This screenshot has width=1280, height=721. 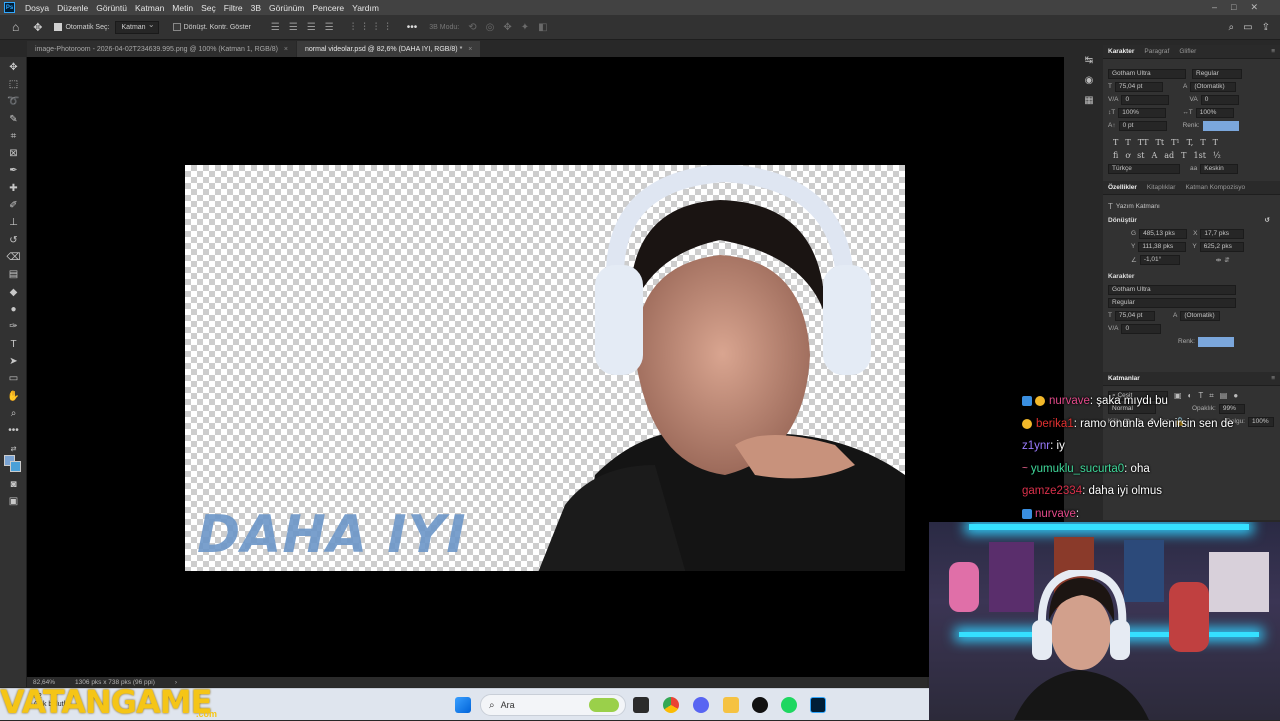 I want to click on all-caps-button: TT, so click(x=1143, y=142).